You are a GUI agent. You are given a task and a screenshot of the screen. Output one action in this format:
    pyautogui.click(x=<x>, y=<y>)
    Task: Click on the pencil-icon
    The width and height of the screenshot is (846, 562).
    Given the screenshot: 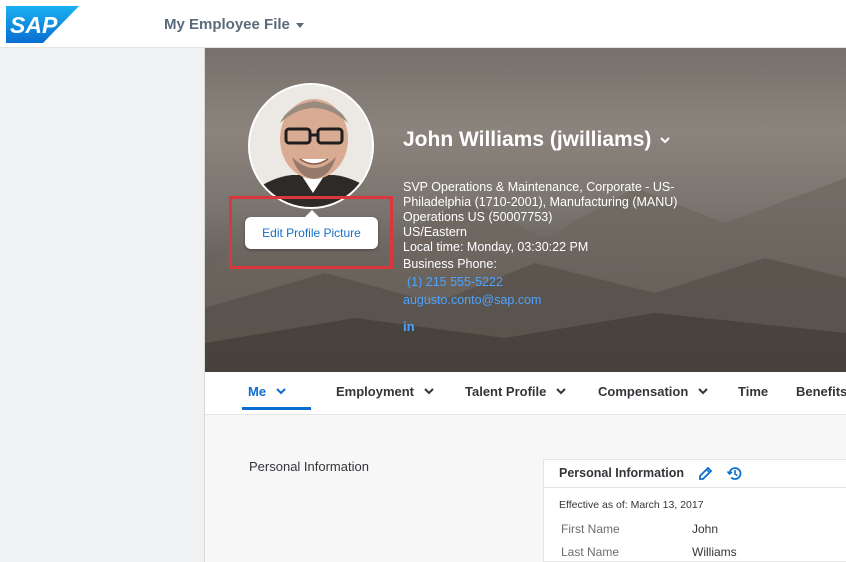 What is the action you would take?
    pyautogui.click(x=705, y=473)
    